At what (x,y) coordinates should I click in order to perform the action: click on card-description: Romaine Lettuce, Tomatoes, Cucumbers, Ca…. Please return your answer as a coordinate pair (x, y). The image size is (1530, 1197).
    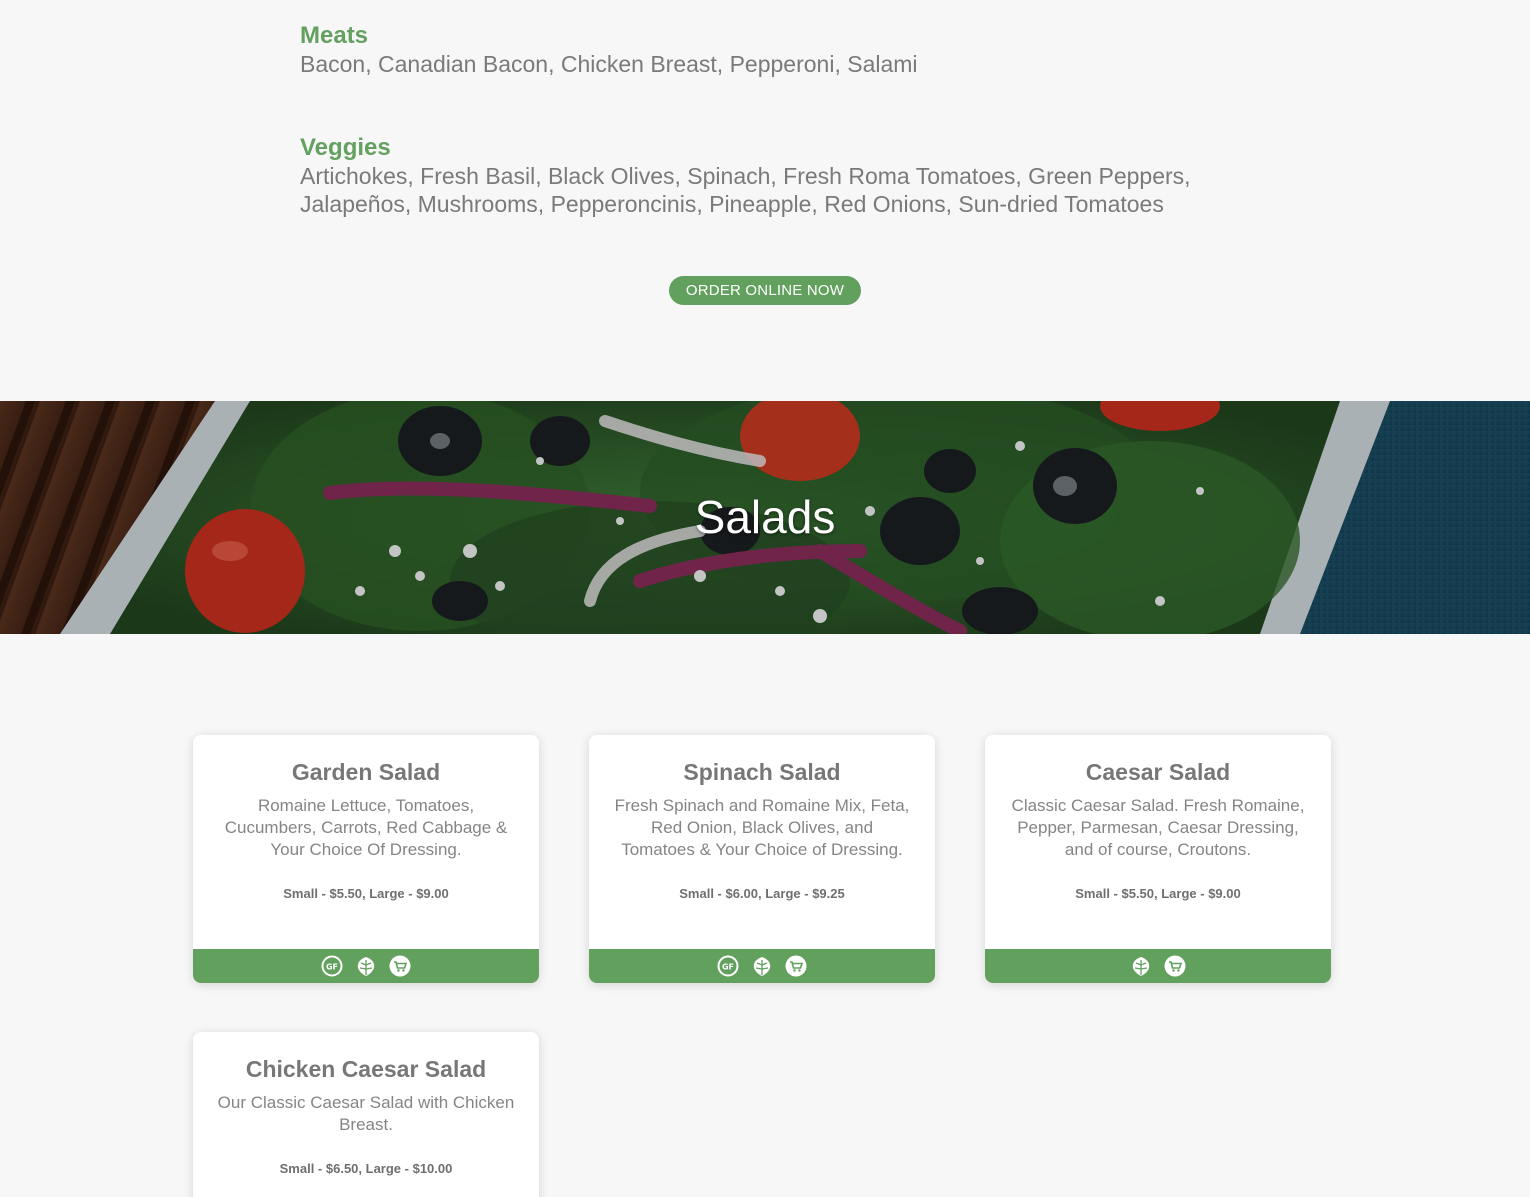
    Looking at the image, I should click on (366, 827).